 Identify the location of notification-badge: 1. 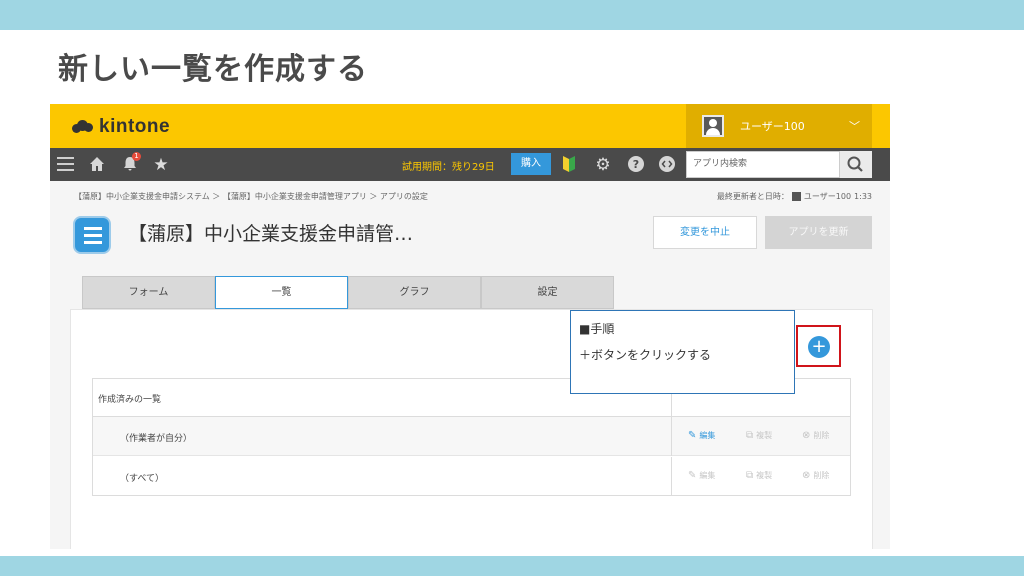
(136, 156).